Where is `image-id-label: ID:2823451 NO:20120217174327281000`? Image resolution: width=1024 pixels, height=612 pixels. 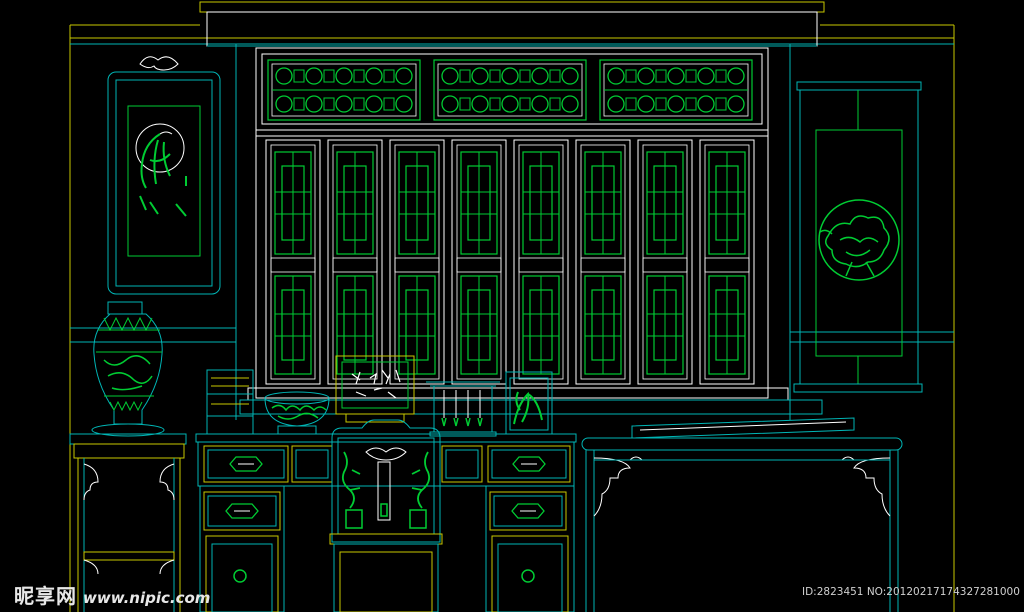 image-id-label: ID:2823451 NO:20120217174327281000 is located at coordinates (911, 592).